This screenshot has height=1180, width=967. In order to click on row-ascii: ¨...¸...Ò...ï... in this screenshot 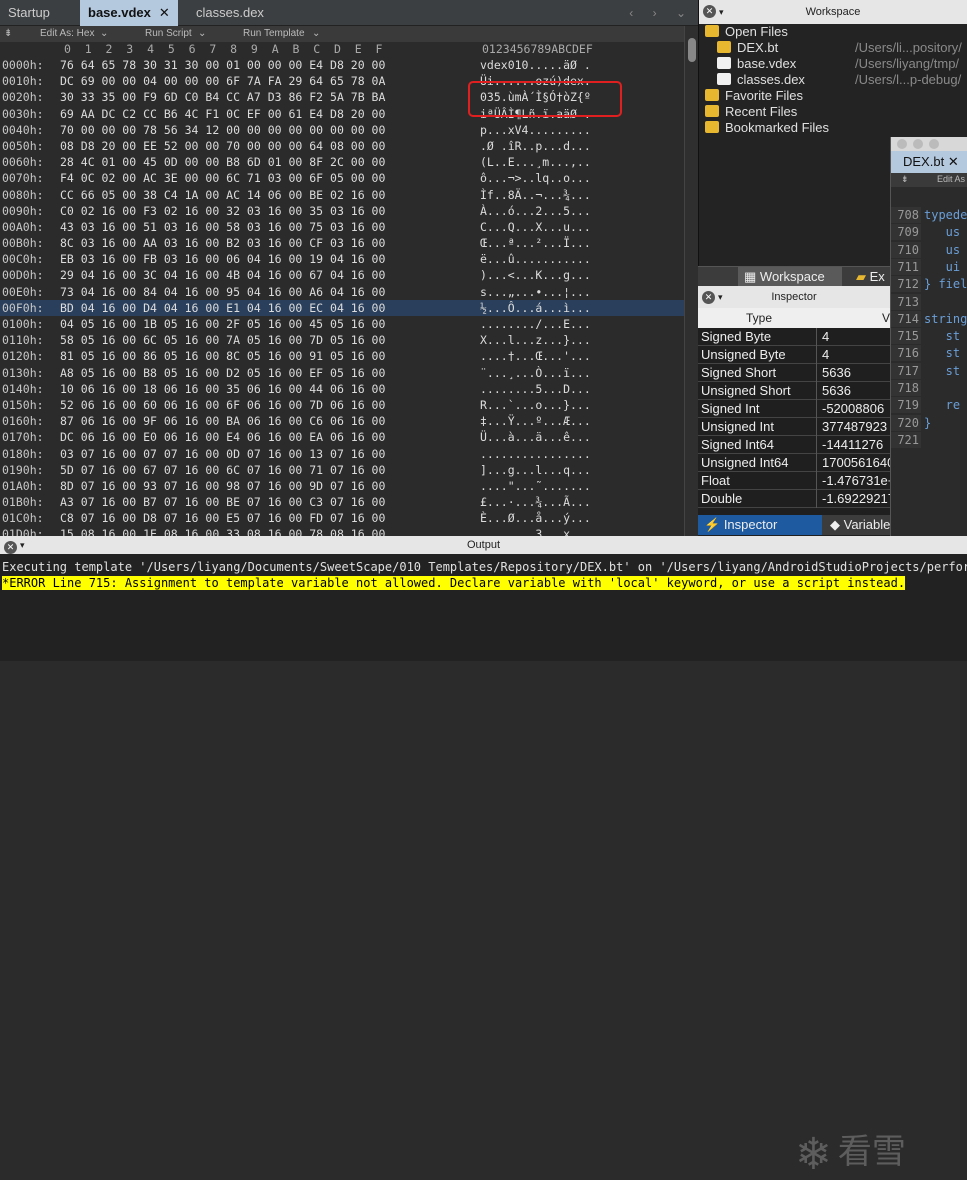, I will do `click(535, 373)`.